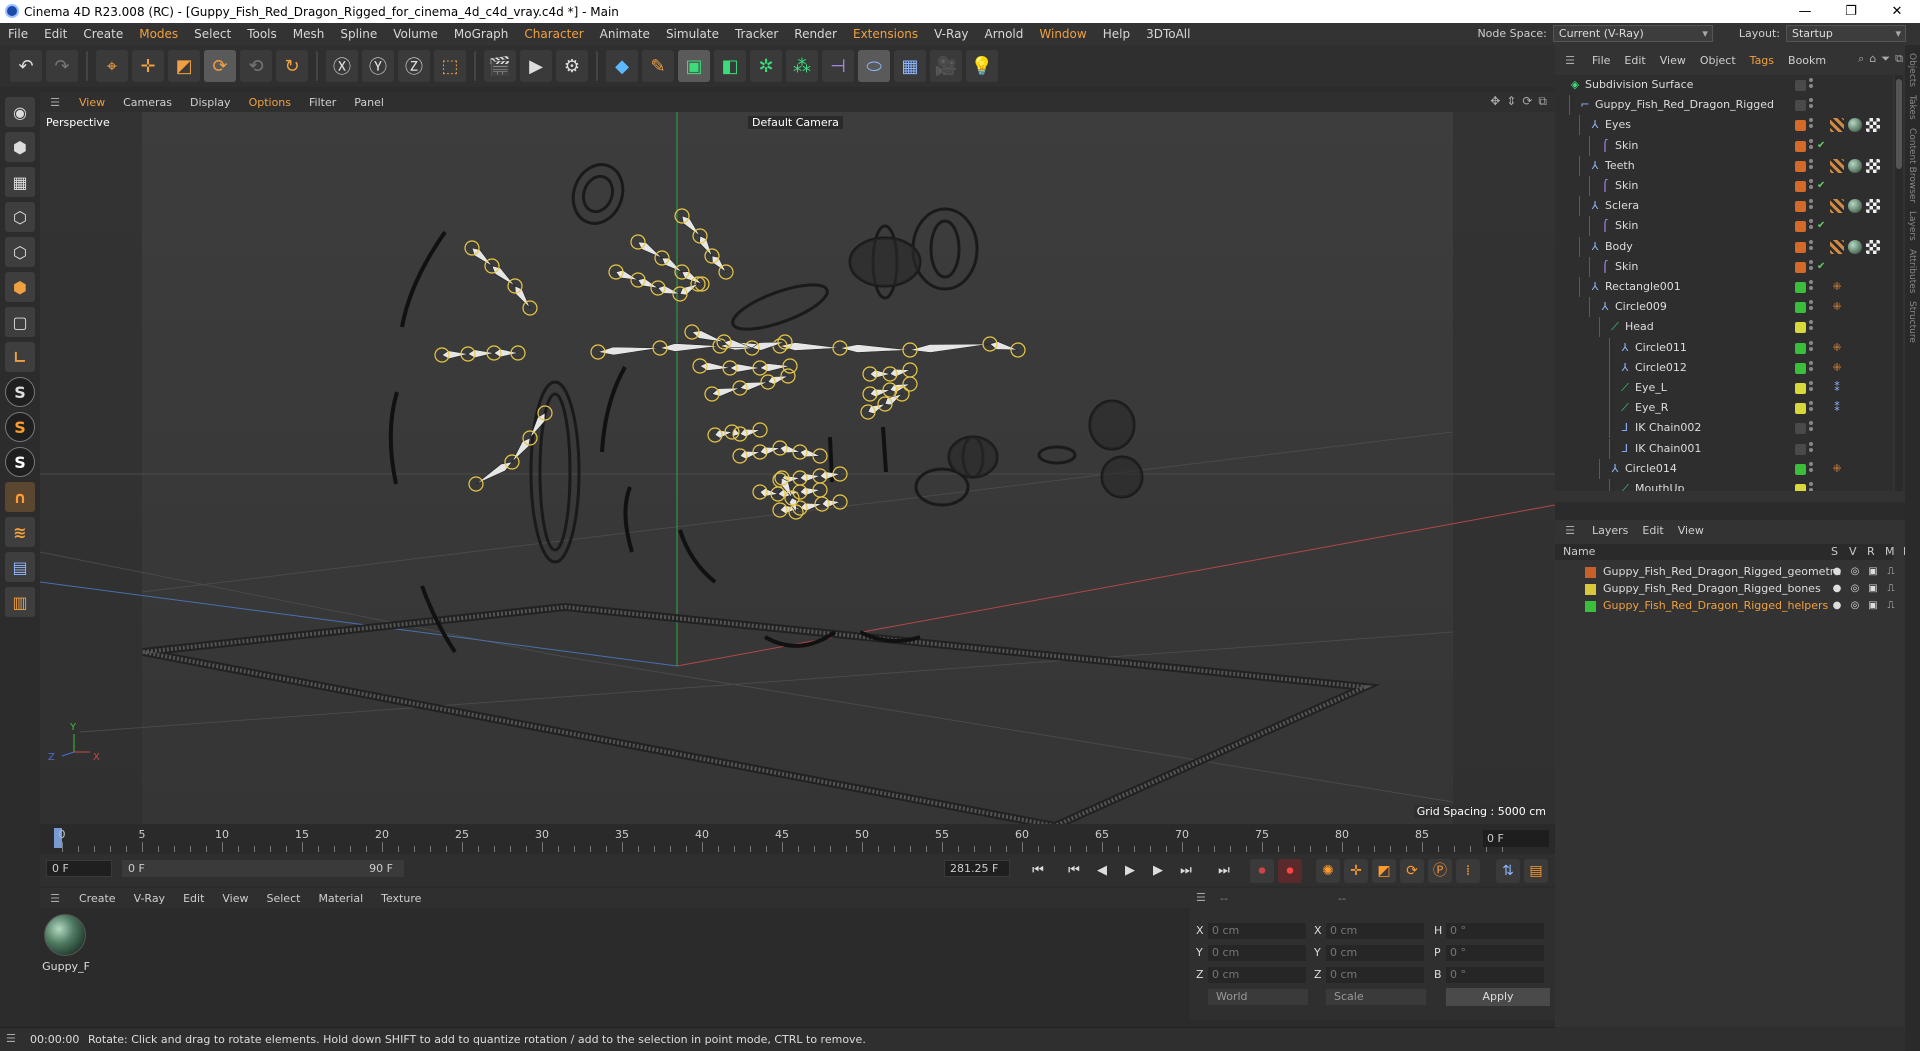 This screenshot has height=1051, width=1920. I want to click on menu-file: File, so click(18, 34).